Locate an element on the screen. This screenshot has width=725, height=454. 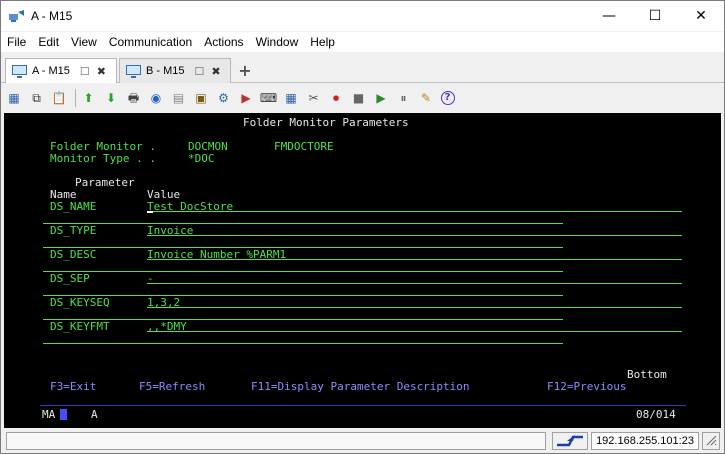
plus-icon: + is located at coordinates (245, 70).